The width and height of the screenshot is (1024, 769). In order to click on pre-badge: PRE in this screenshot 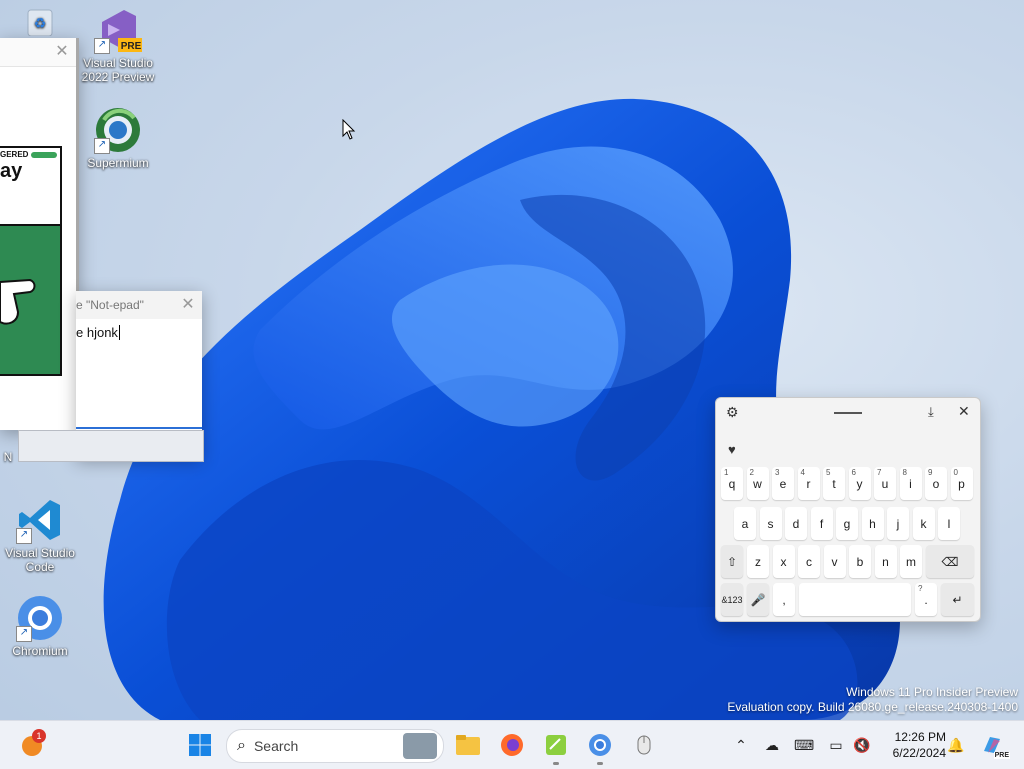, I will do `click(131, 46)`.